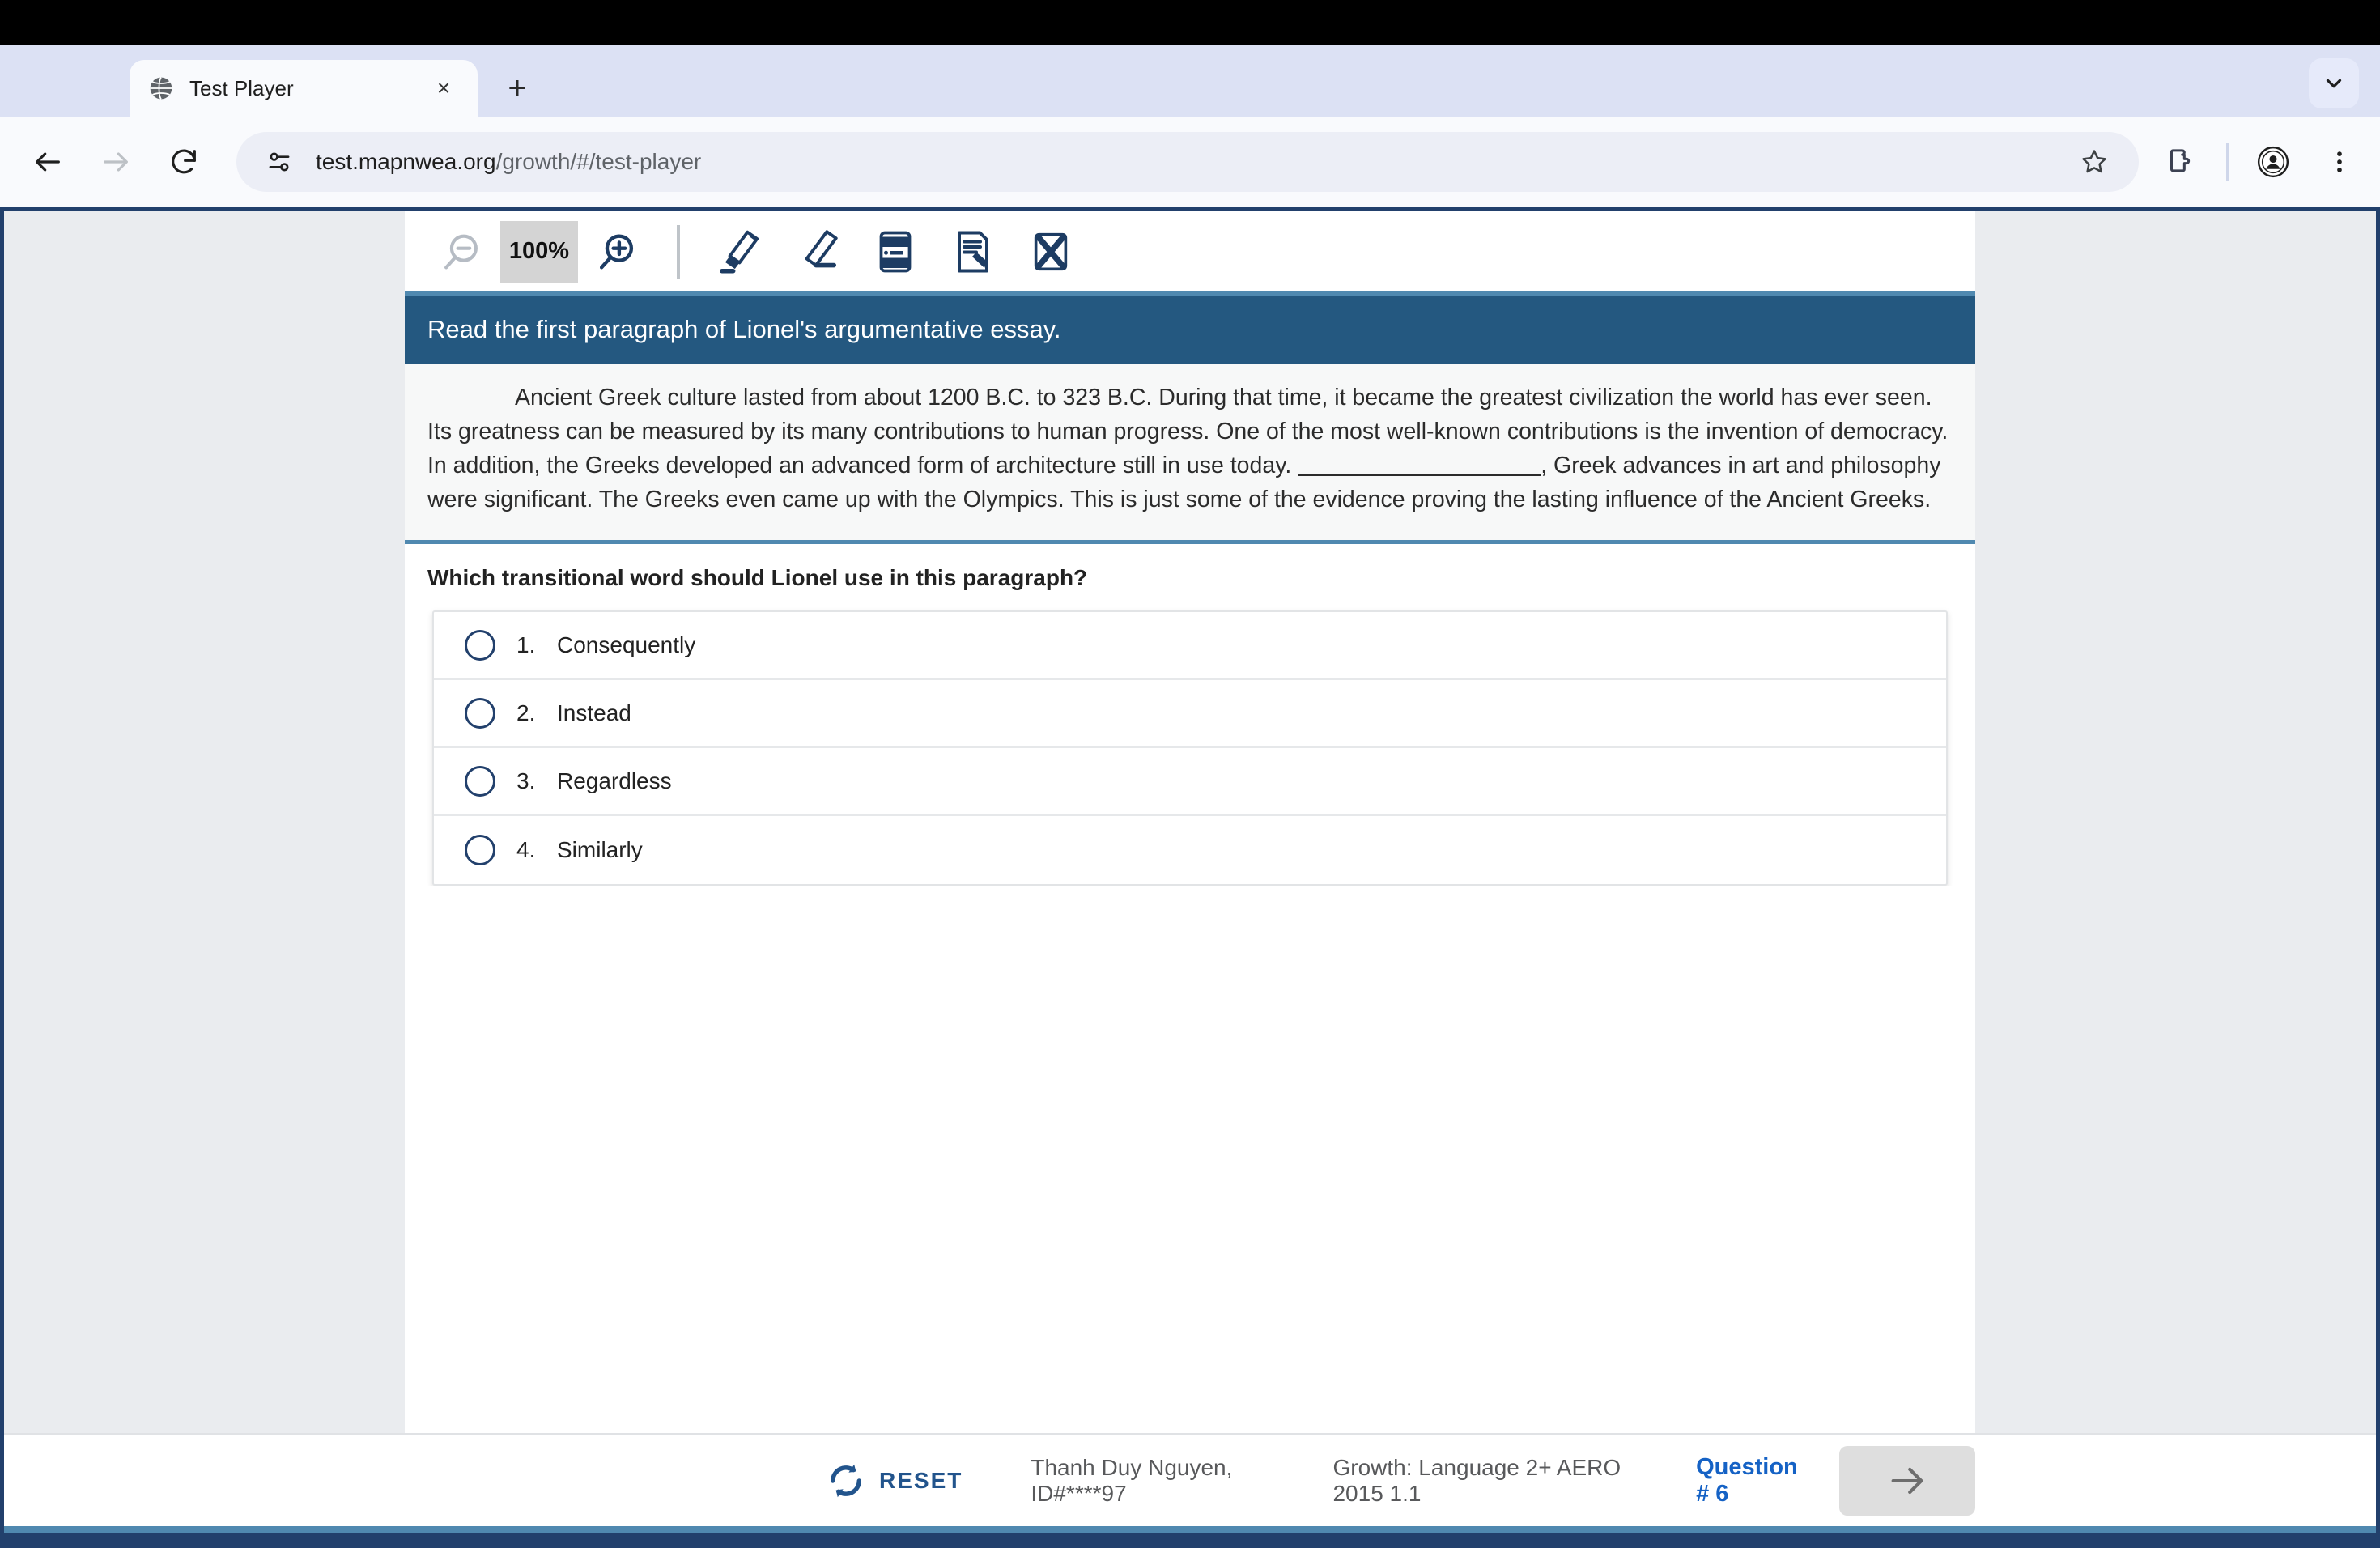 This screenshot has width=2380, height=1548. What do you see at coordinates (241, 87) in the screenshot?
I see `tab-title: Test Player` at bounding box center [241, 87].